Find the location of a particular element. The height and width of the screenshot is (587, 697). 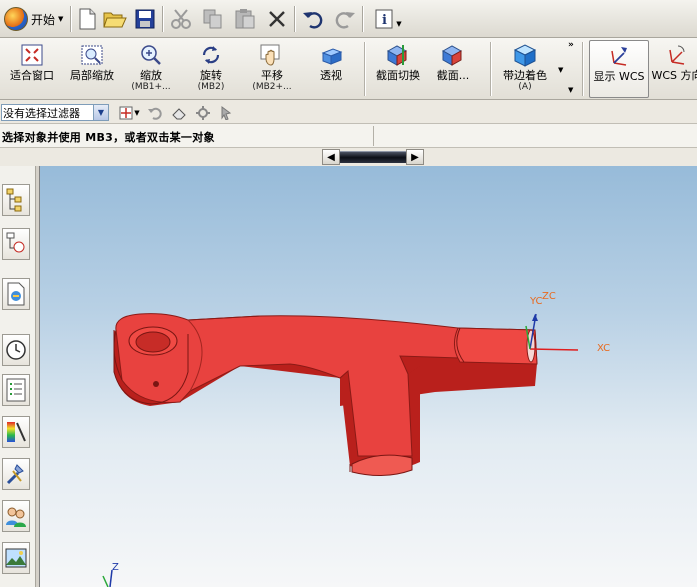

status-divider is located at coordinates (373, 136).